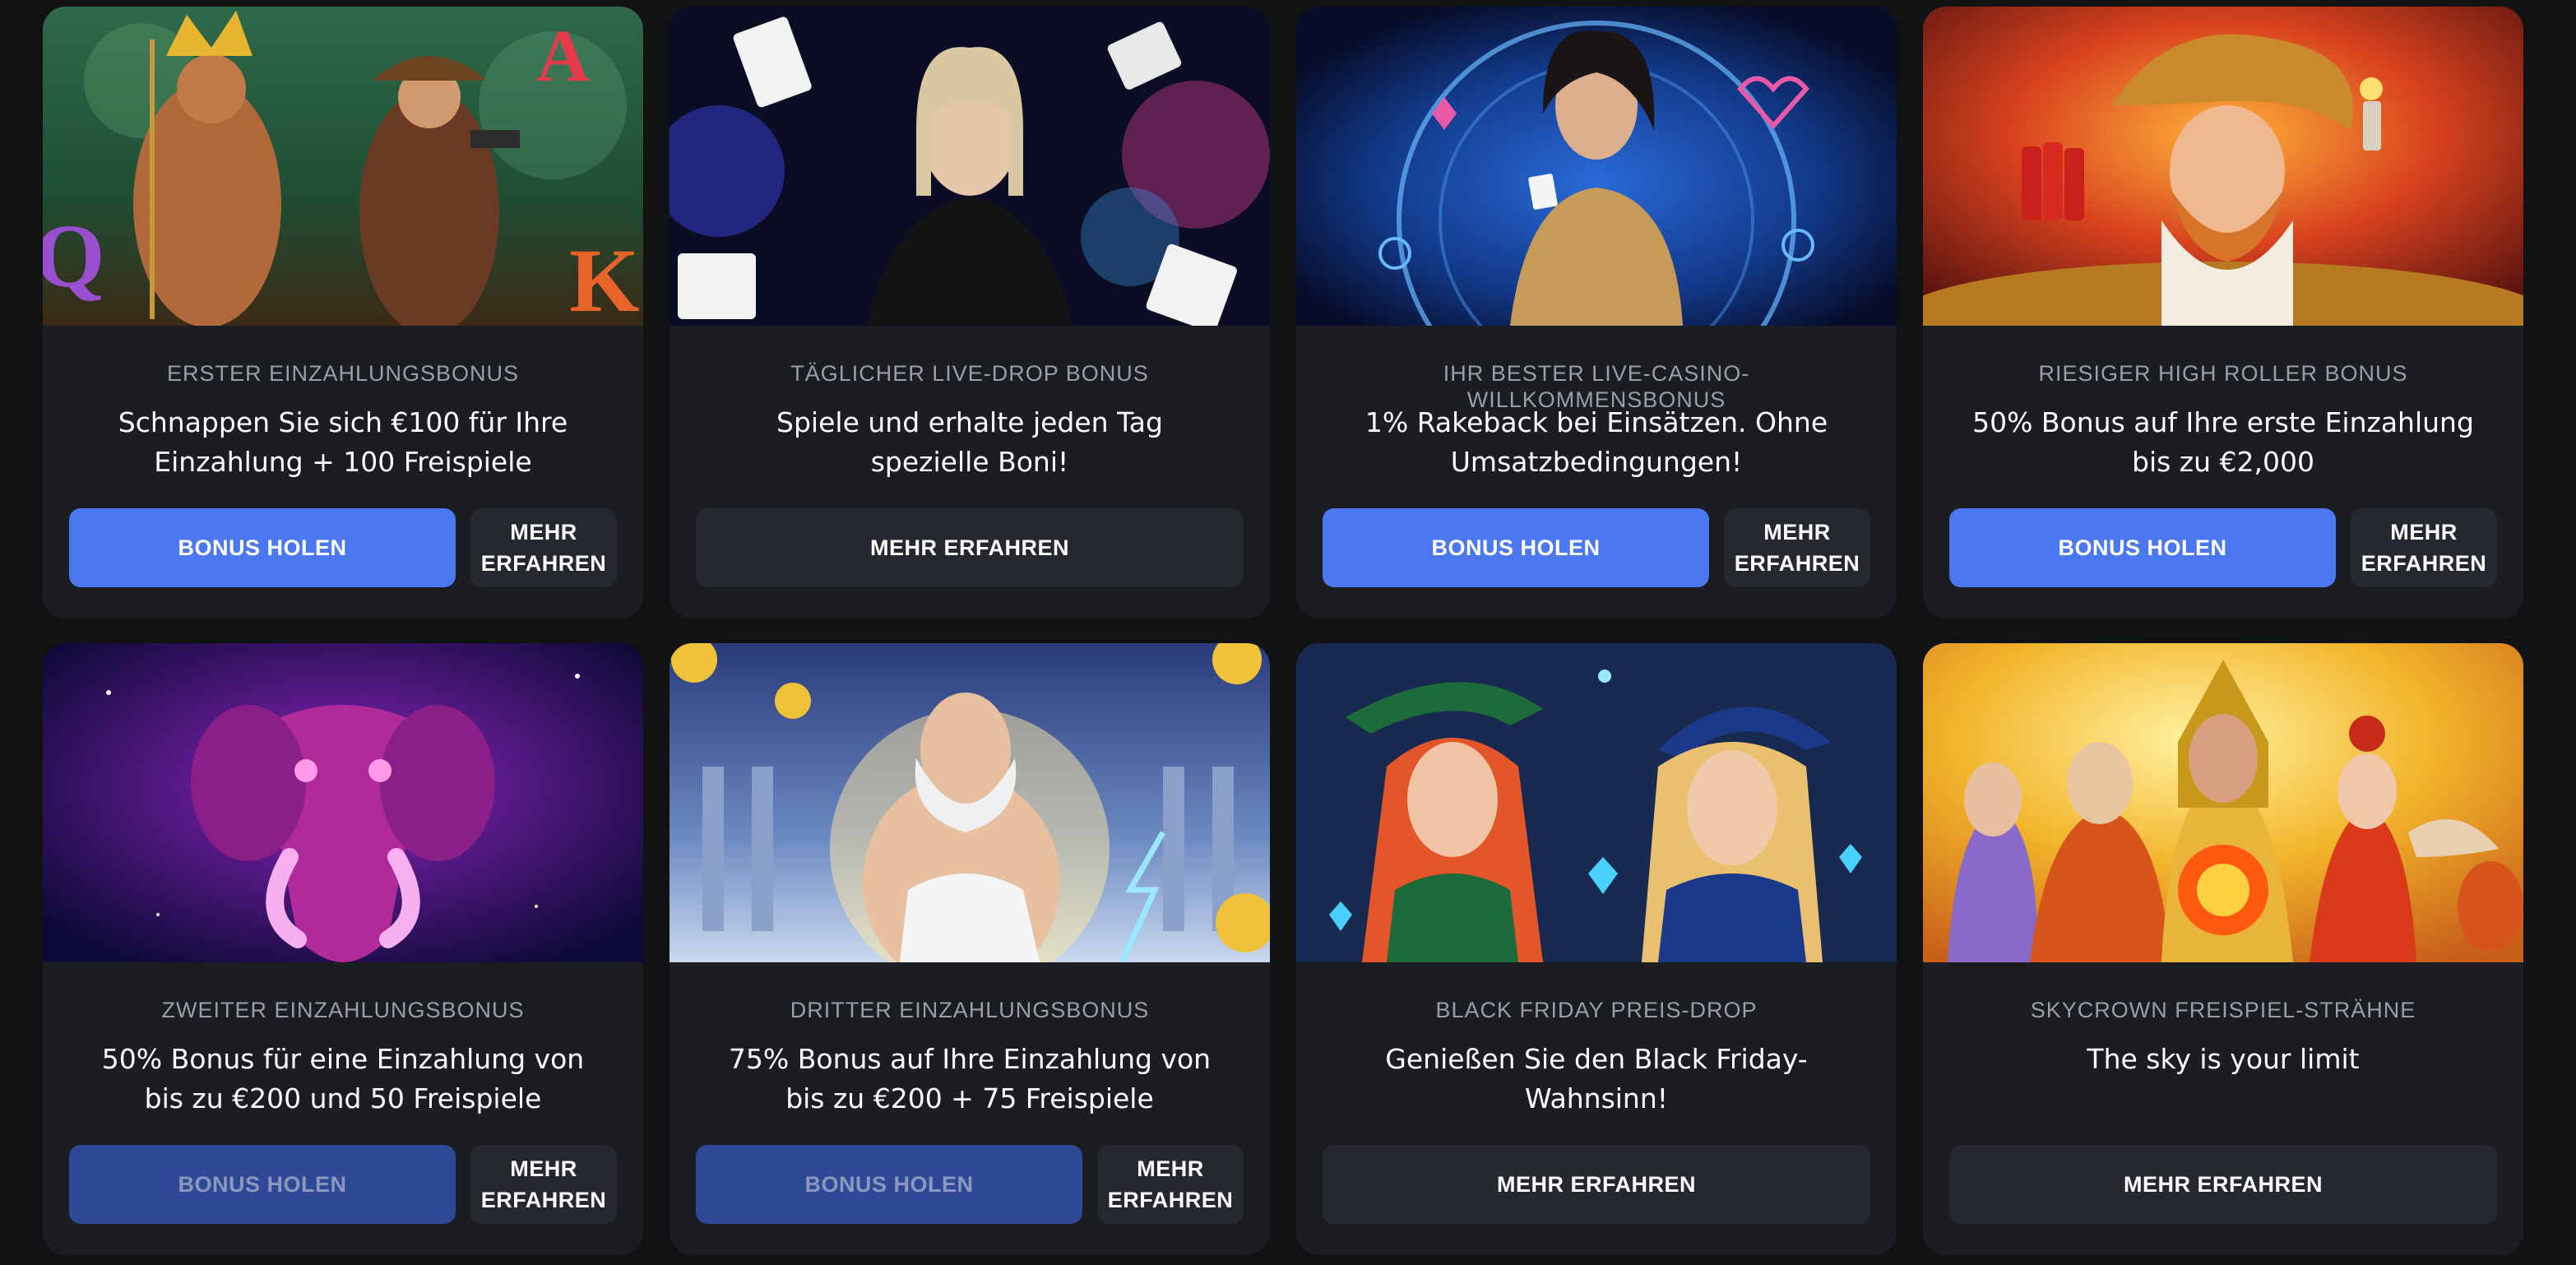 The image size is (2576, 1265). I want to click on witches-crystals-art, so click(1597, 803).